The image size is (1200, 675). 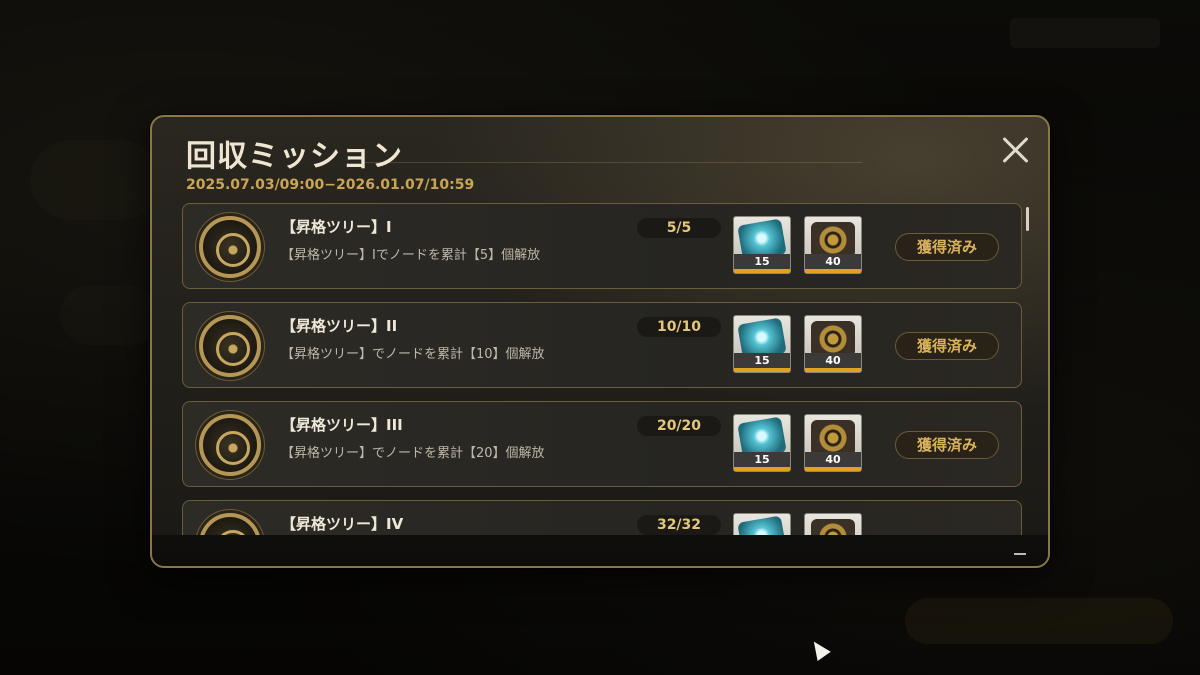 What do you see at coordinates (342, 524) in the screenshot?
I see `mission-title: 【昇格ツリー】IV` at bounding box center [342, 524].